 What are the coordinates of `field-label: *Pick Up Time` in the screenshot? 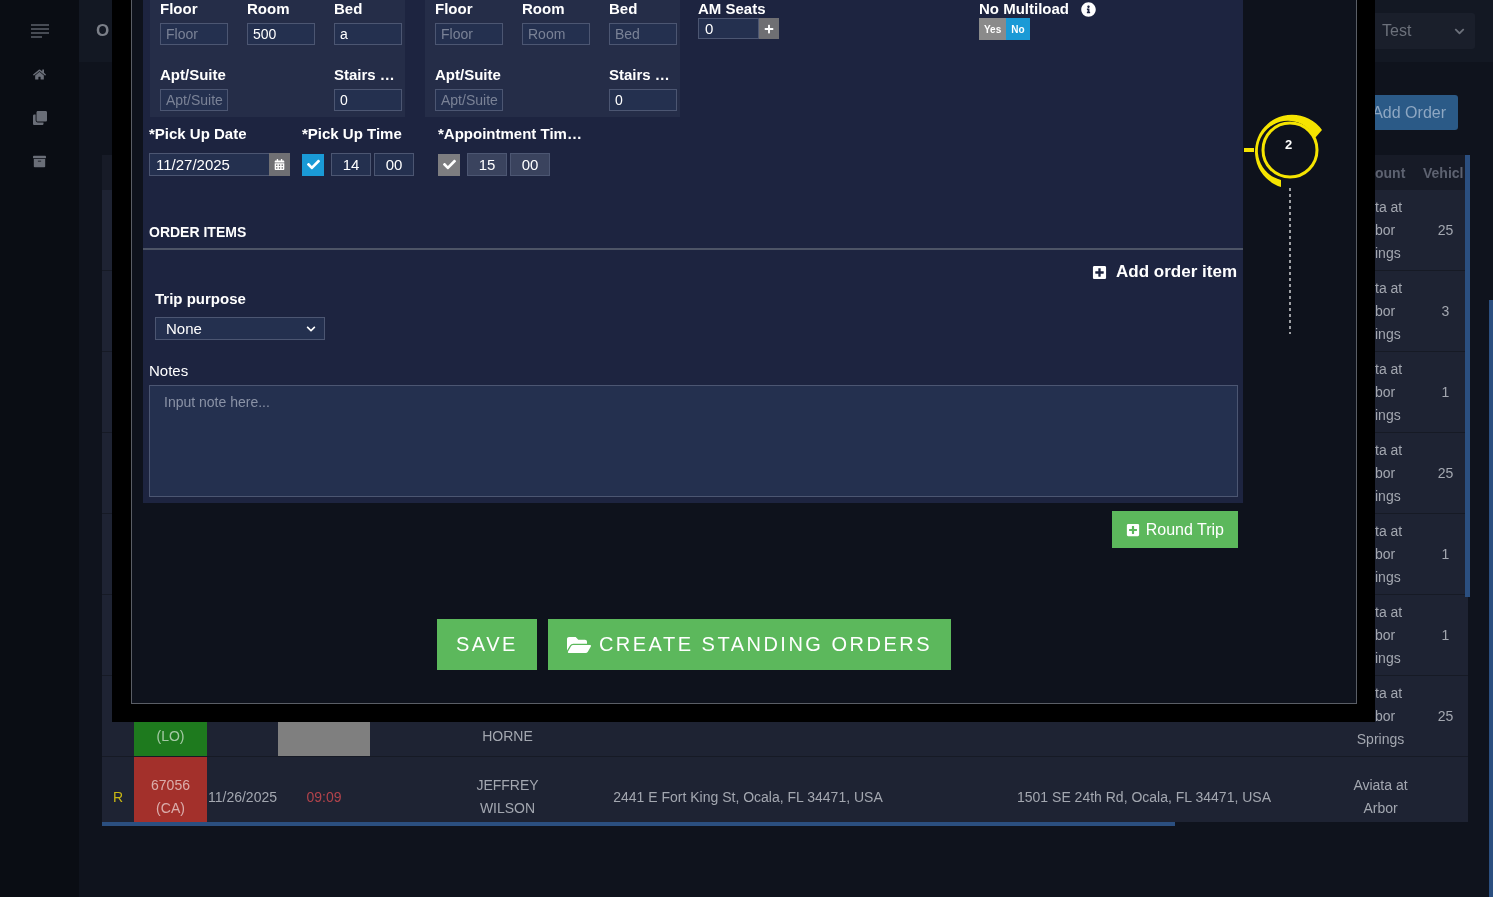 It's located at (352, 134).